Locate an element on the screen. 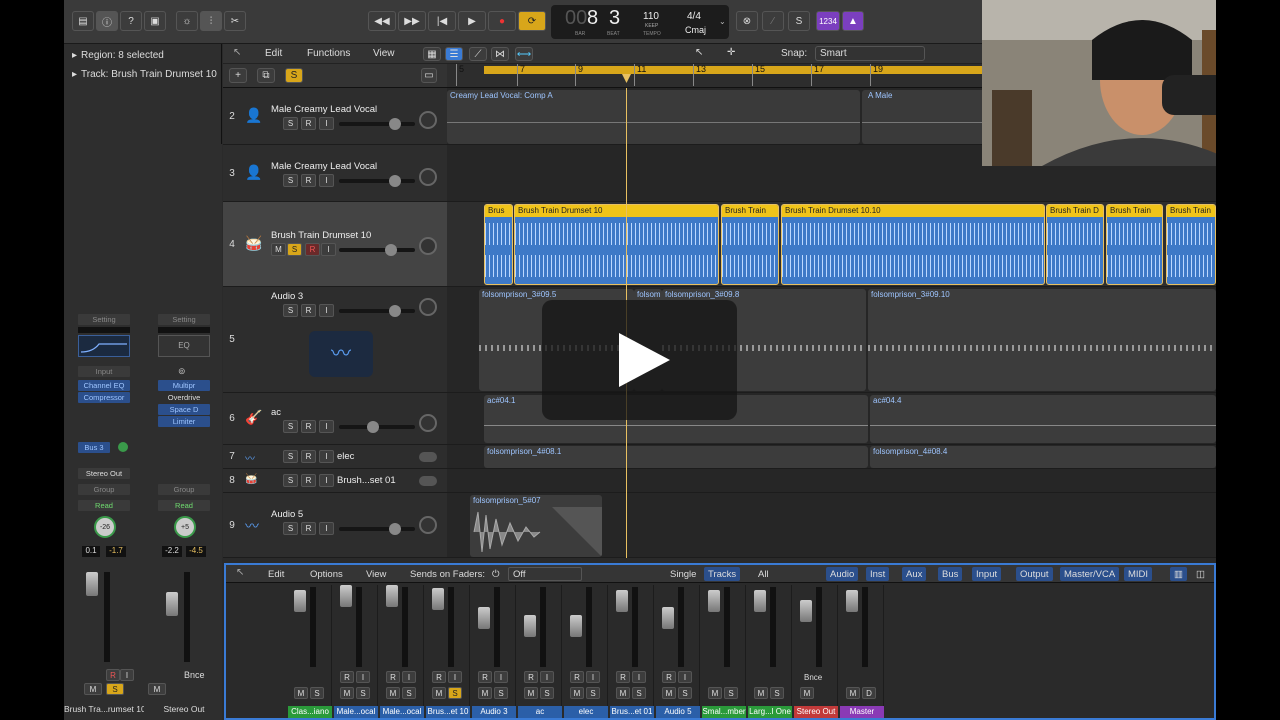 This screenshot has height=720, width=1280. channel-name: Brus...et 01 is located at coordinates (632, 712).